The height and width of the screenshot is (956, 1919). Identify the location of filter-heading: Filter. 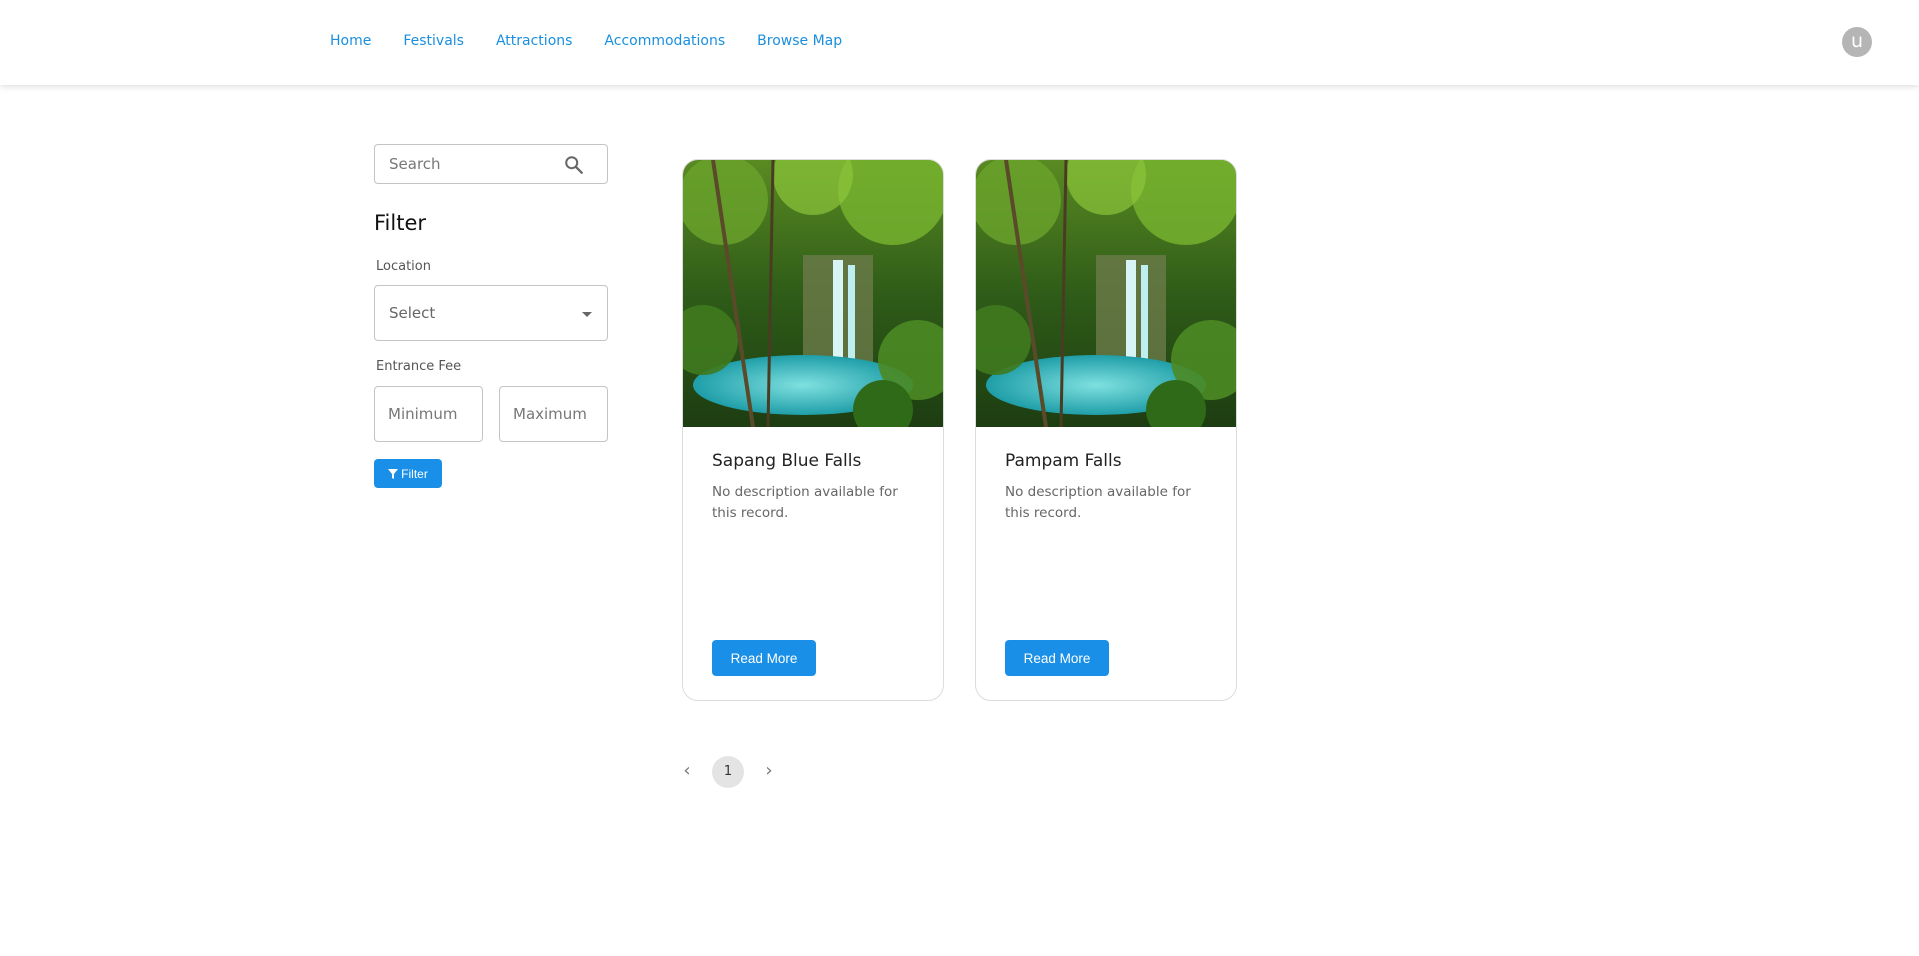
(400, 223).